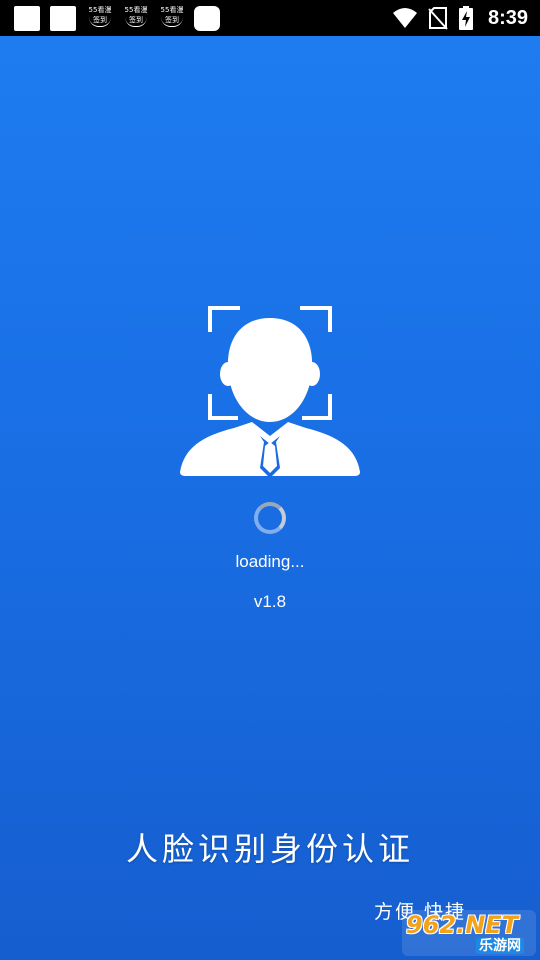 The height and width of the screenshot is (960, 540). I want to click on watermark-site-name: 乐游网, so click(500, 946).